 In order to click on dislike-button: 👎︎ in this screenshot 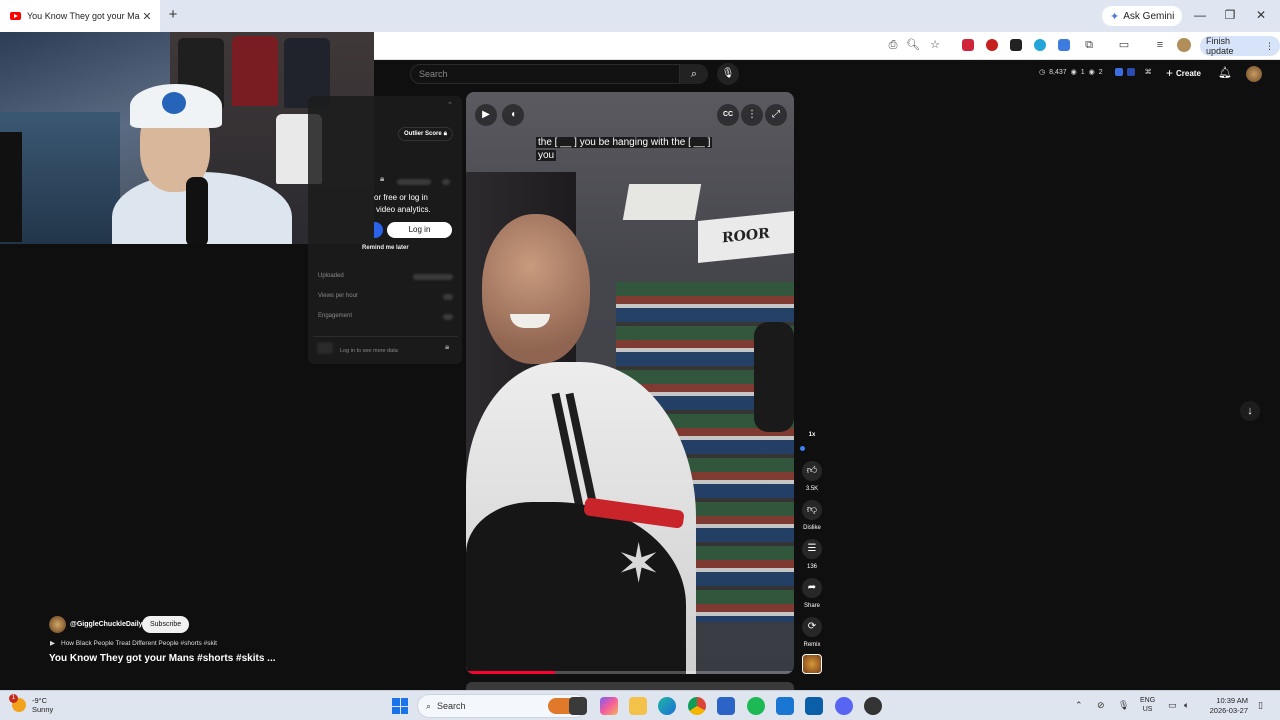, I will do `click(812, 510)`.